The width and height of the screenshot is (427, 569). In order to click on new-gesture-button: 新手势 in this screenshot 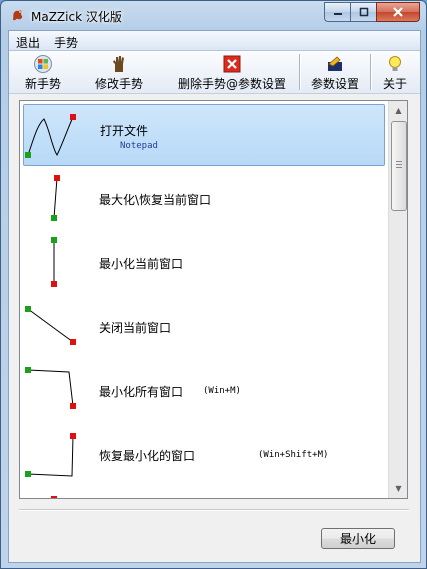, I will do `click(43, 72)`.